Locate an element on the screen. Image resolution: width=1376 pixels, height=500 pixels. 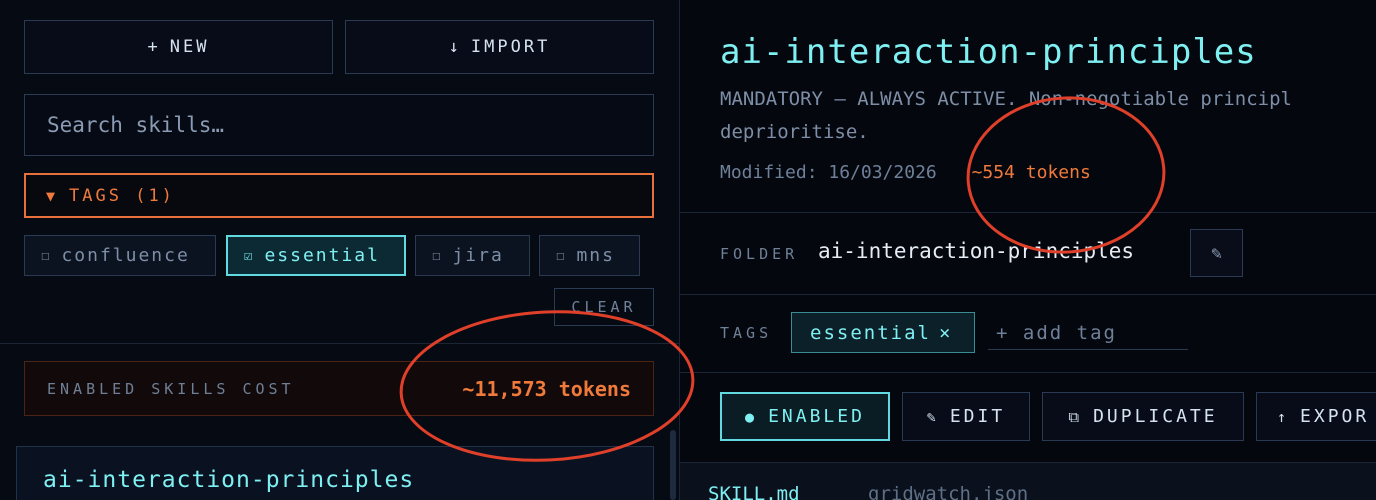
export-button: ↑ EXPOR is located at coordinates (1316, 416).